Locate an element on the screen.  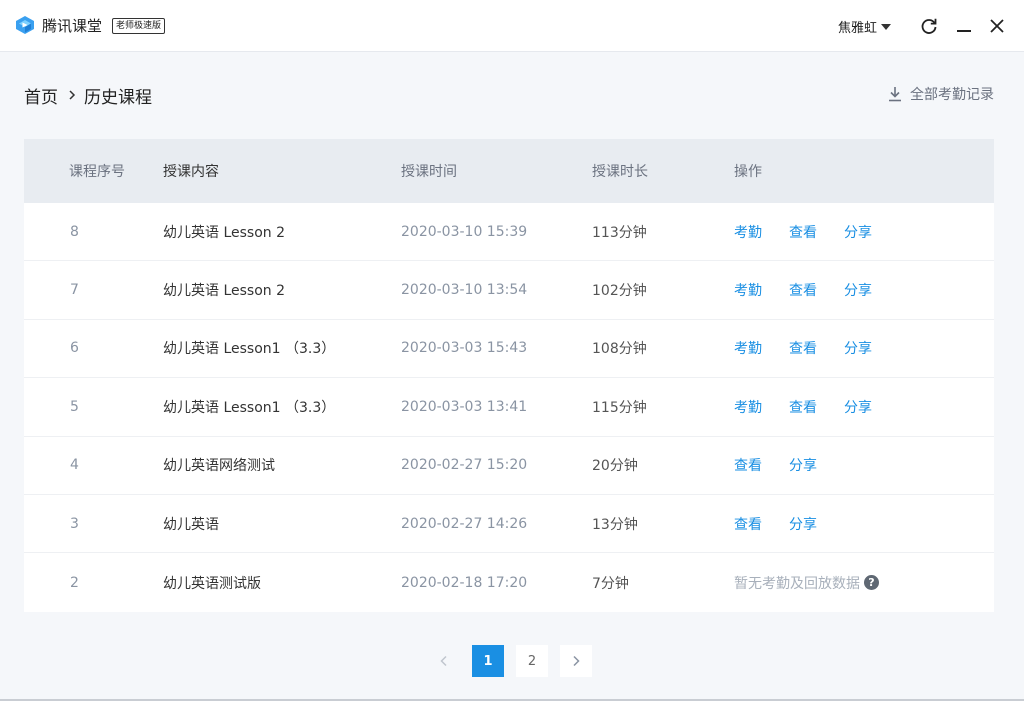
row-duration: 13分钟 is located at coordinates (615, 524).